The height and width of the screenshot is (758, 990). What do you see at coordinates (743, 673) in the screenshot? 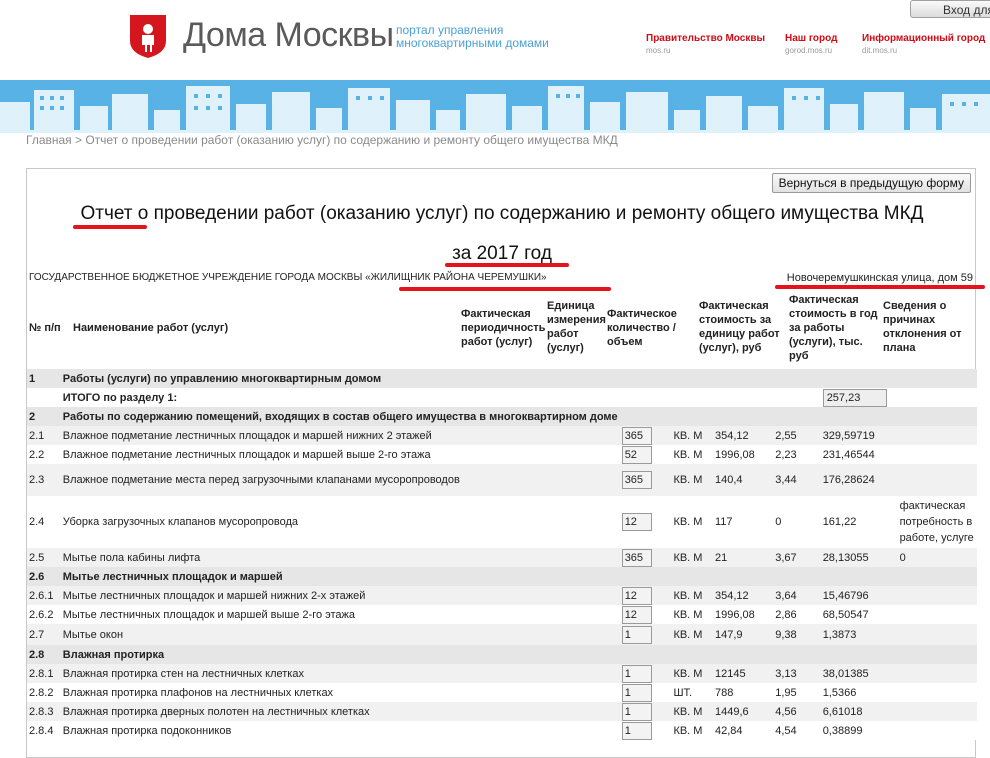
I see `cell-qty: 12145` at bounding box center [743, 673].